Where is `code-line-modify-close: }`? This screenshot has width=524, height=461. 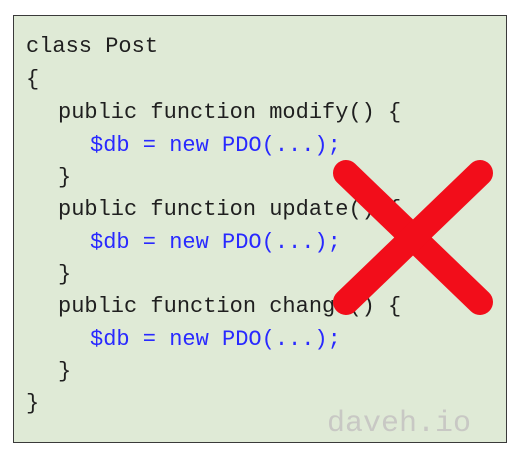 code-line-modify-close: } is located at coordinates (65, 177).